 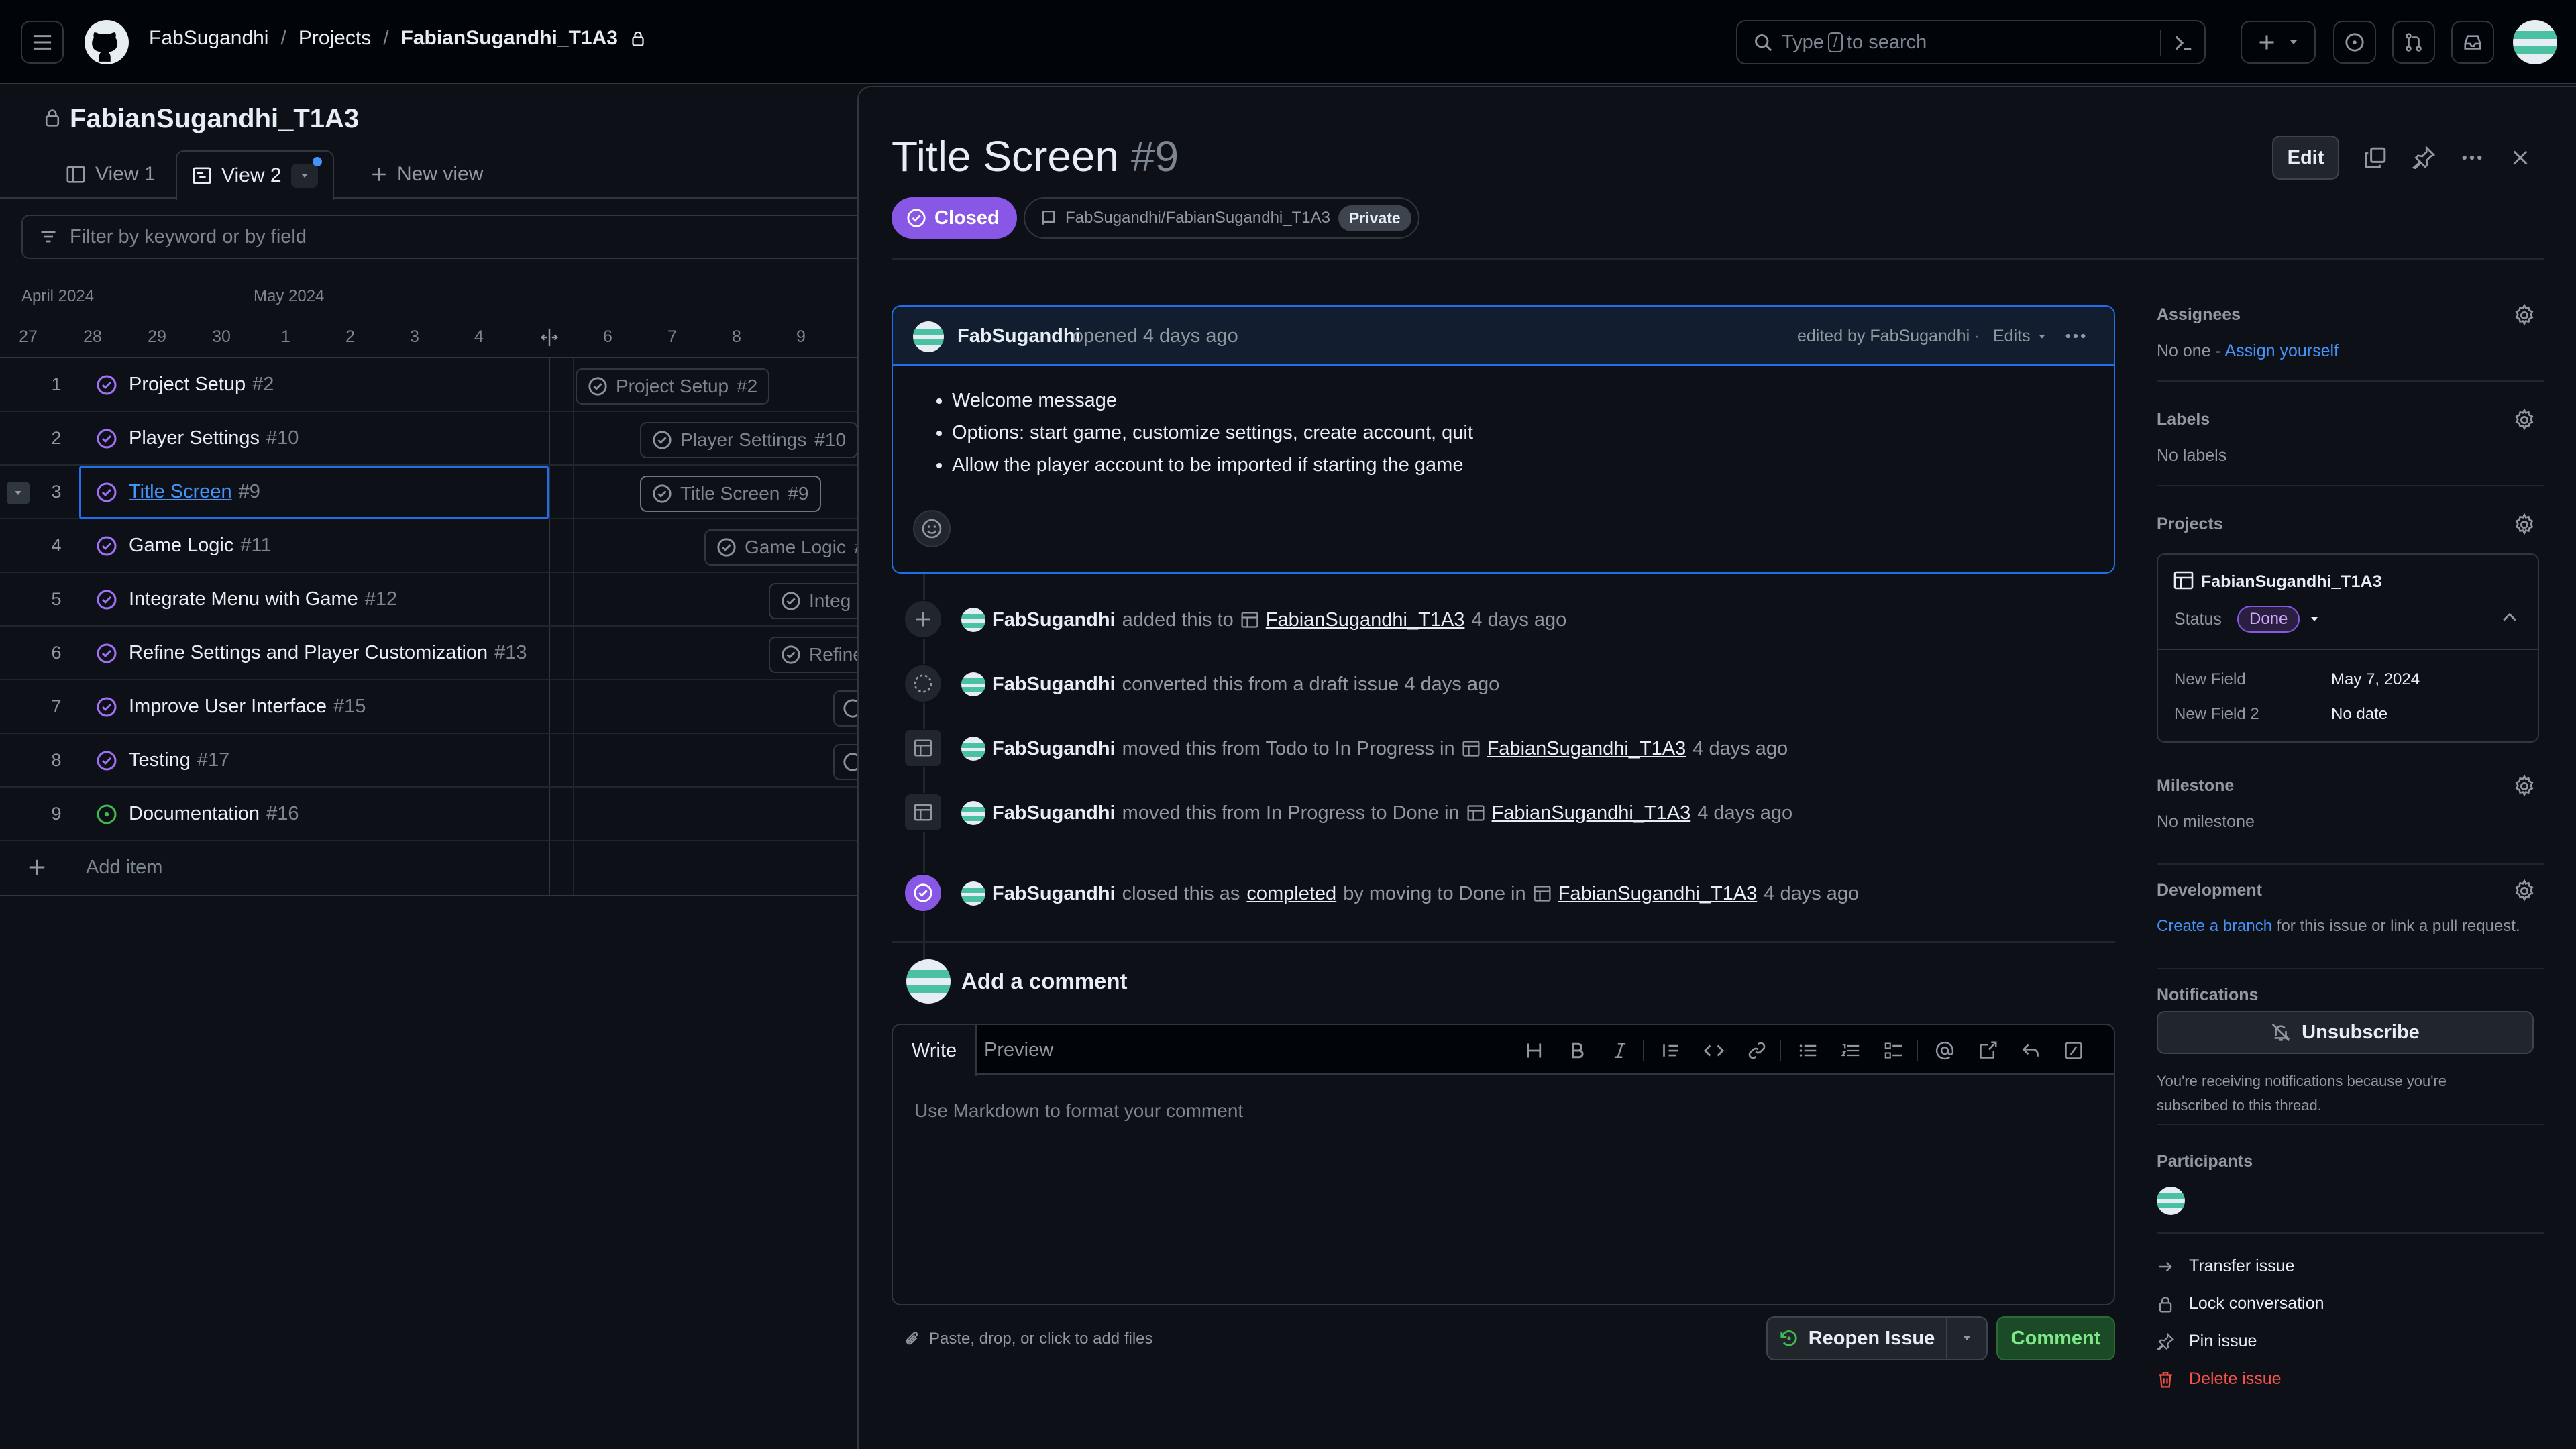 I want to click on row-title: Testing #17, so click(x=179, y=760).